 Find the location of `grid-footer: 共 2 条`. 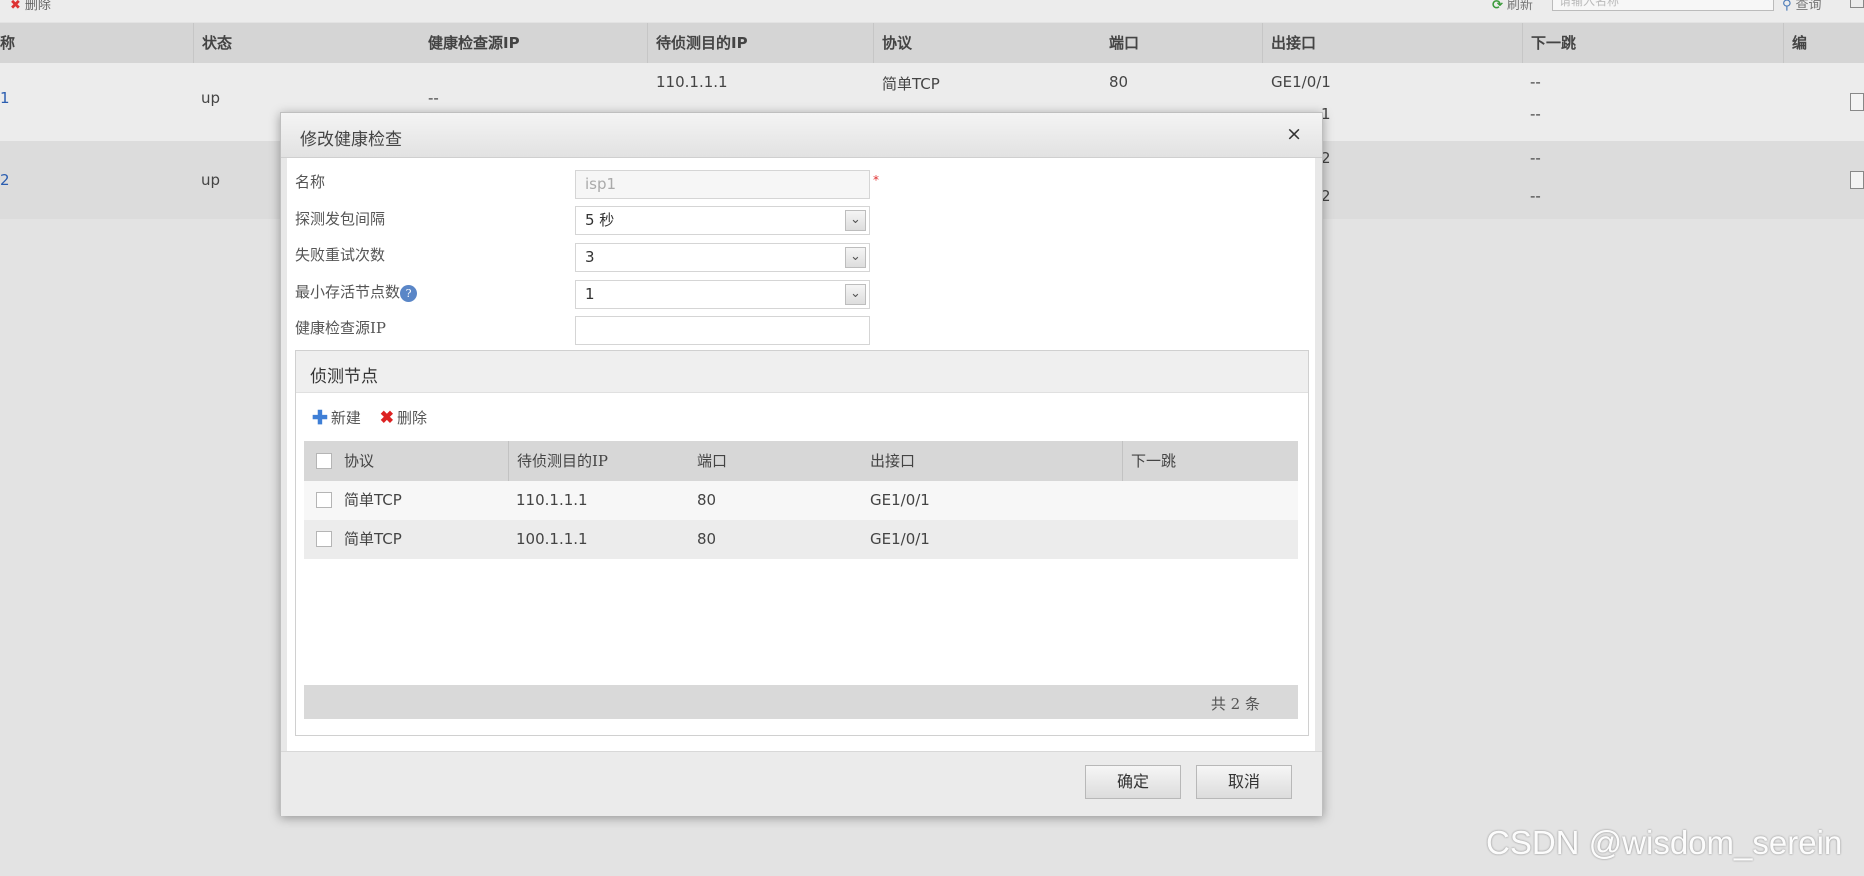

grid-footer: 共 2 条 is located at coordinates (801, 702).